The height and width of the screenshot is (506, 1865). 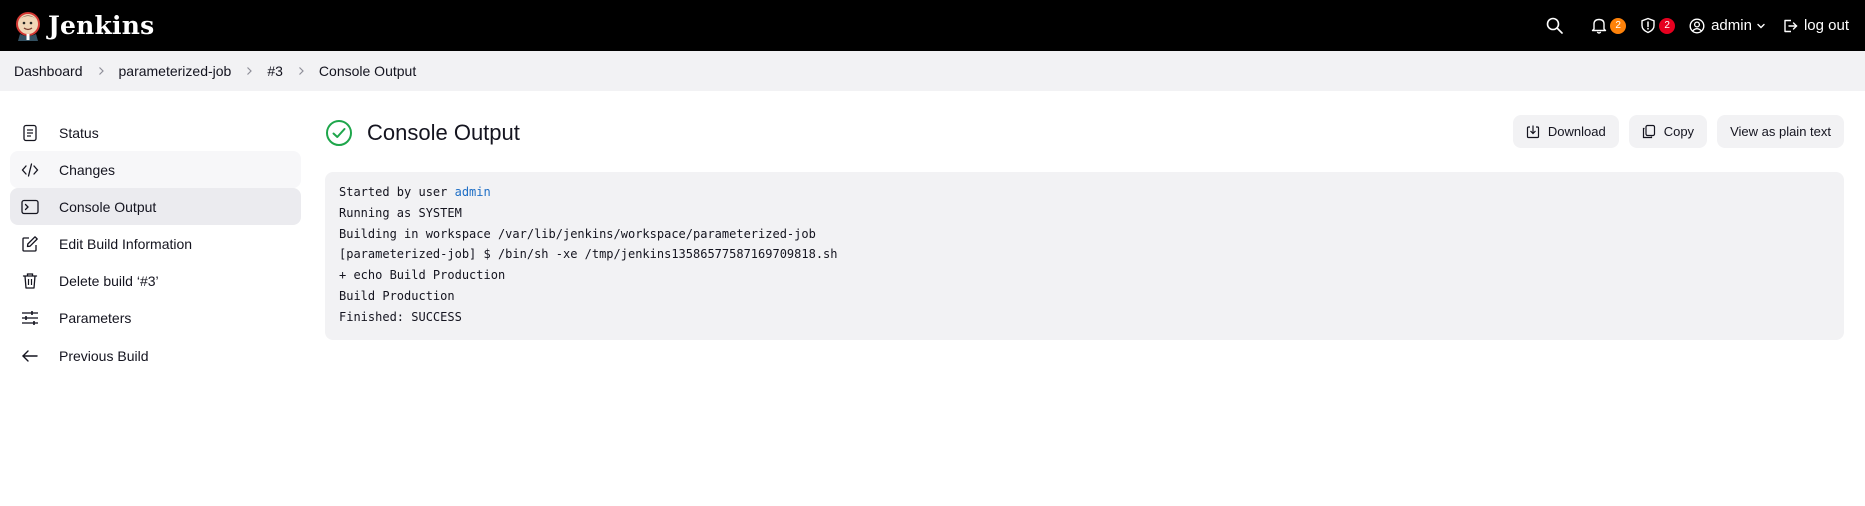 I want to click on sidebar-item-changes: Changes, so click(x=155, y=170).